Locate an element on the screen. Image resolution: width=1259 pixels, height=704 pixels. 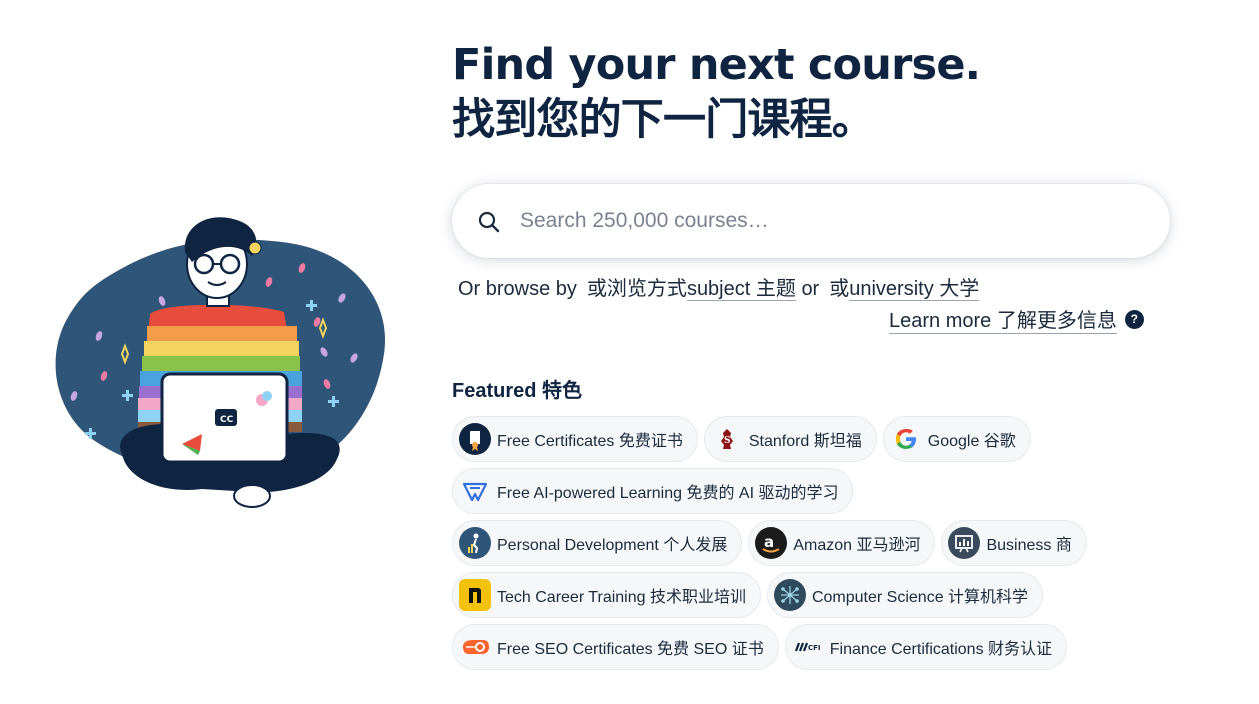
search-input is located at coordinates (830, 221).